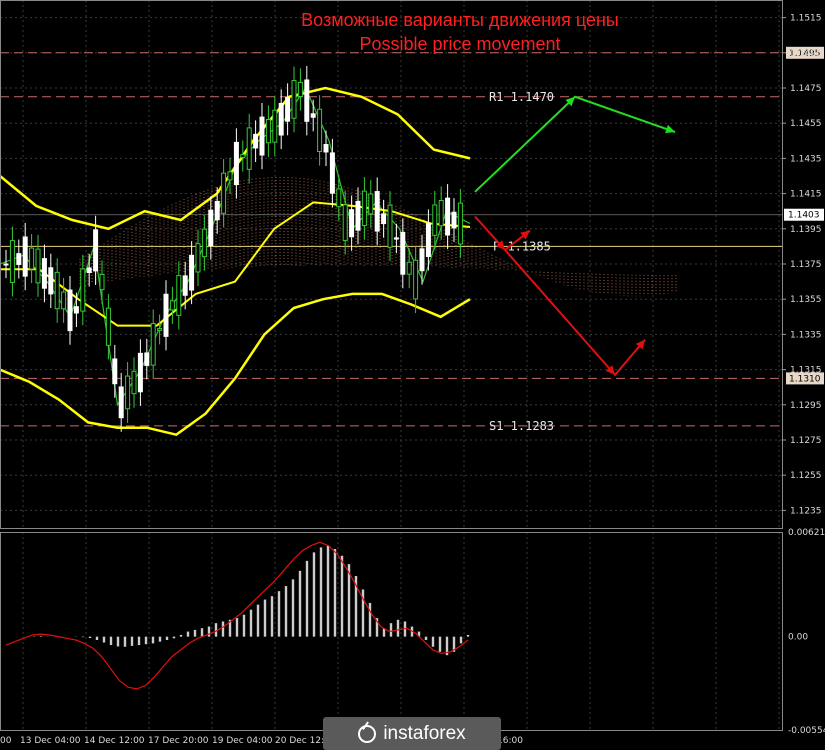 This screenshot has width=825, height=750. Describe the element at coordinates (806, 54) in the screenshot. I see `price-tick-label: 1.1495` at that location.